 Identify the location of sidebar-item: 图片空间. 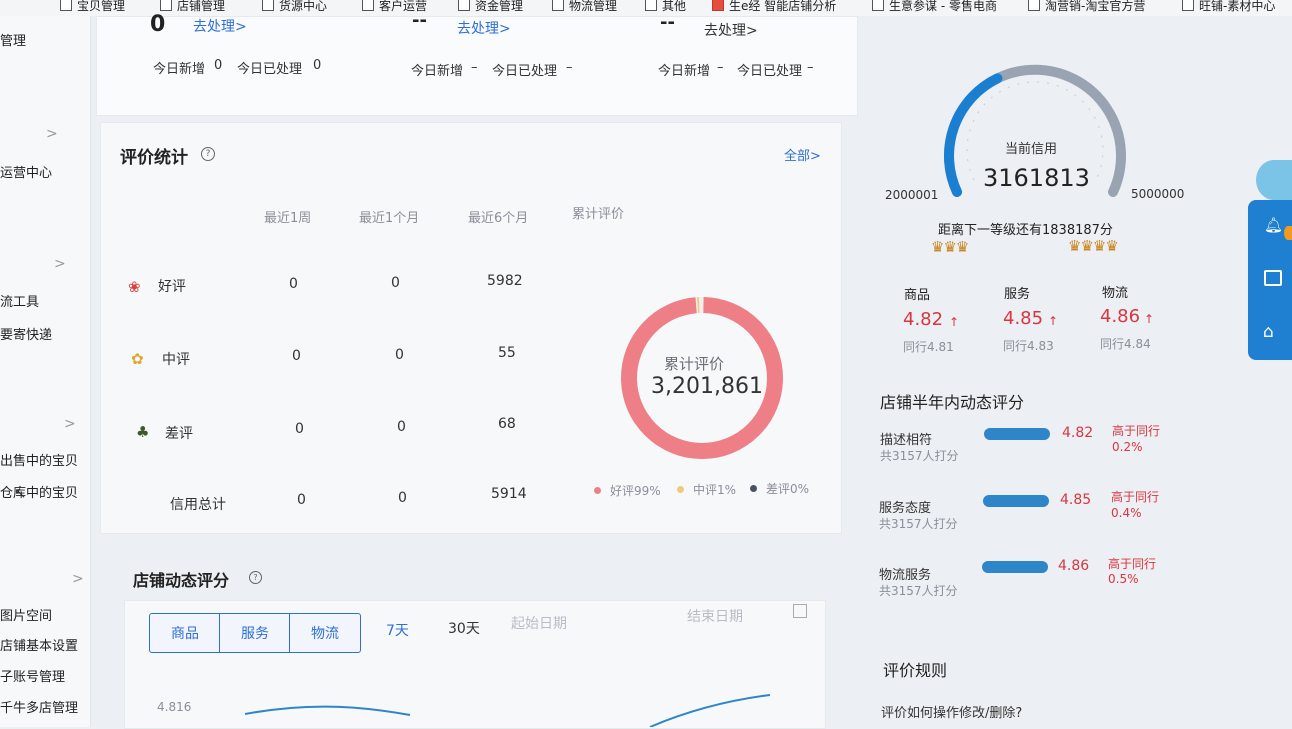
(26, 614).